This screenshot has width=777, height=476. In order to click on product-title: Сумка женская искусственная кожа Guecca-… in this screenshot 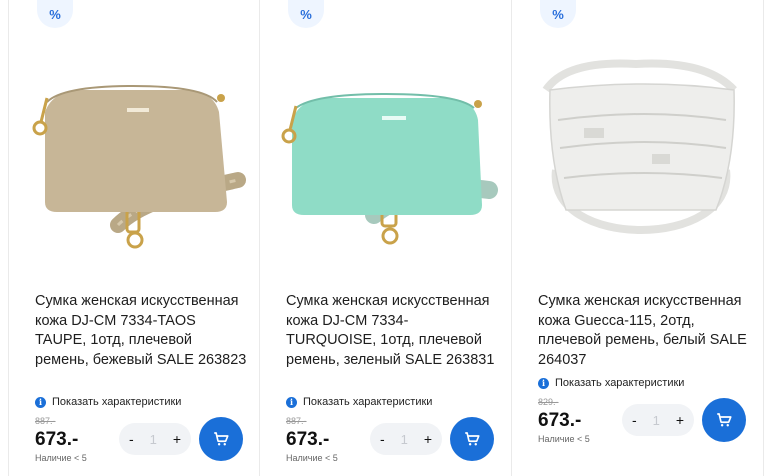, I will do `click(644, 331)`.